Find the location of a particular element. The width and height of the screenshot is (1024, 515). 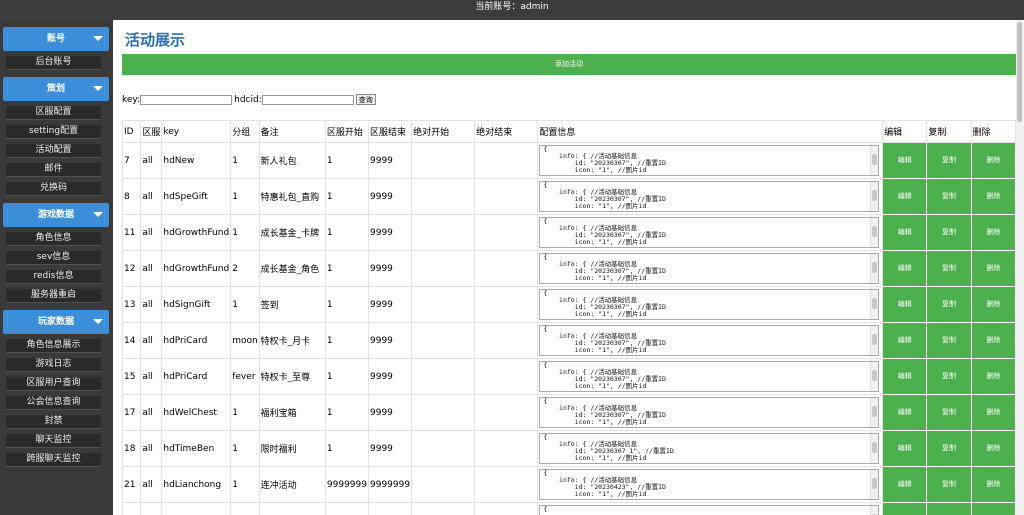

sidebar-item: 后台账号 is located at coordinates (53, 63).